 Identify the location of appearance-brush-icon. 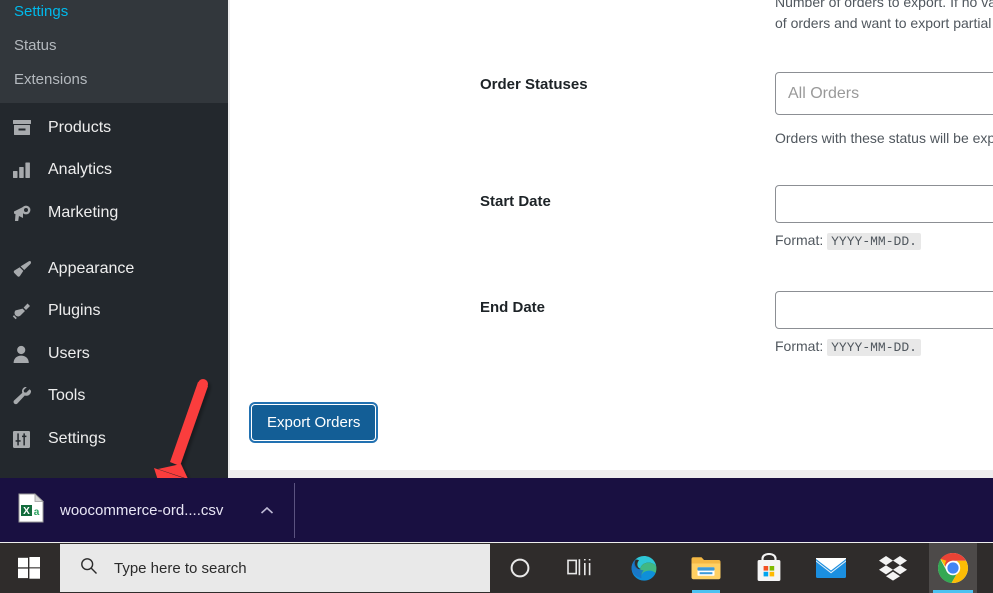
(25, 269).